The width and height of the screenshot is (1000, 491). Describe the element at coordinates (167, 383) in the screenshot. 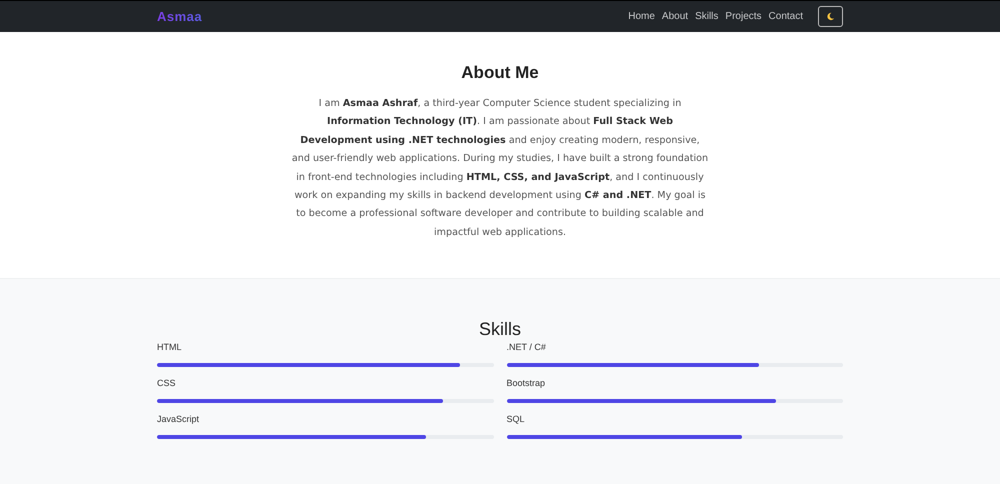

I see `skill-name: CSS` at that location.